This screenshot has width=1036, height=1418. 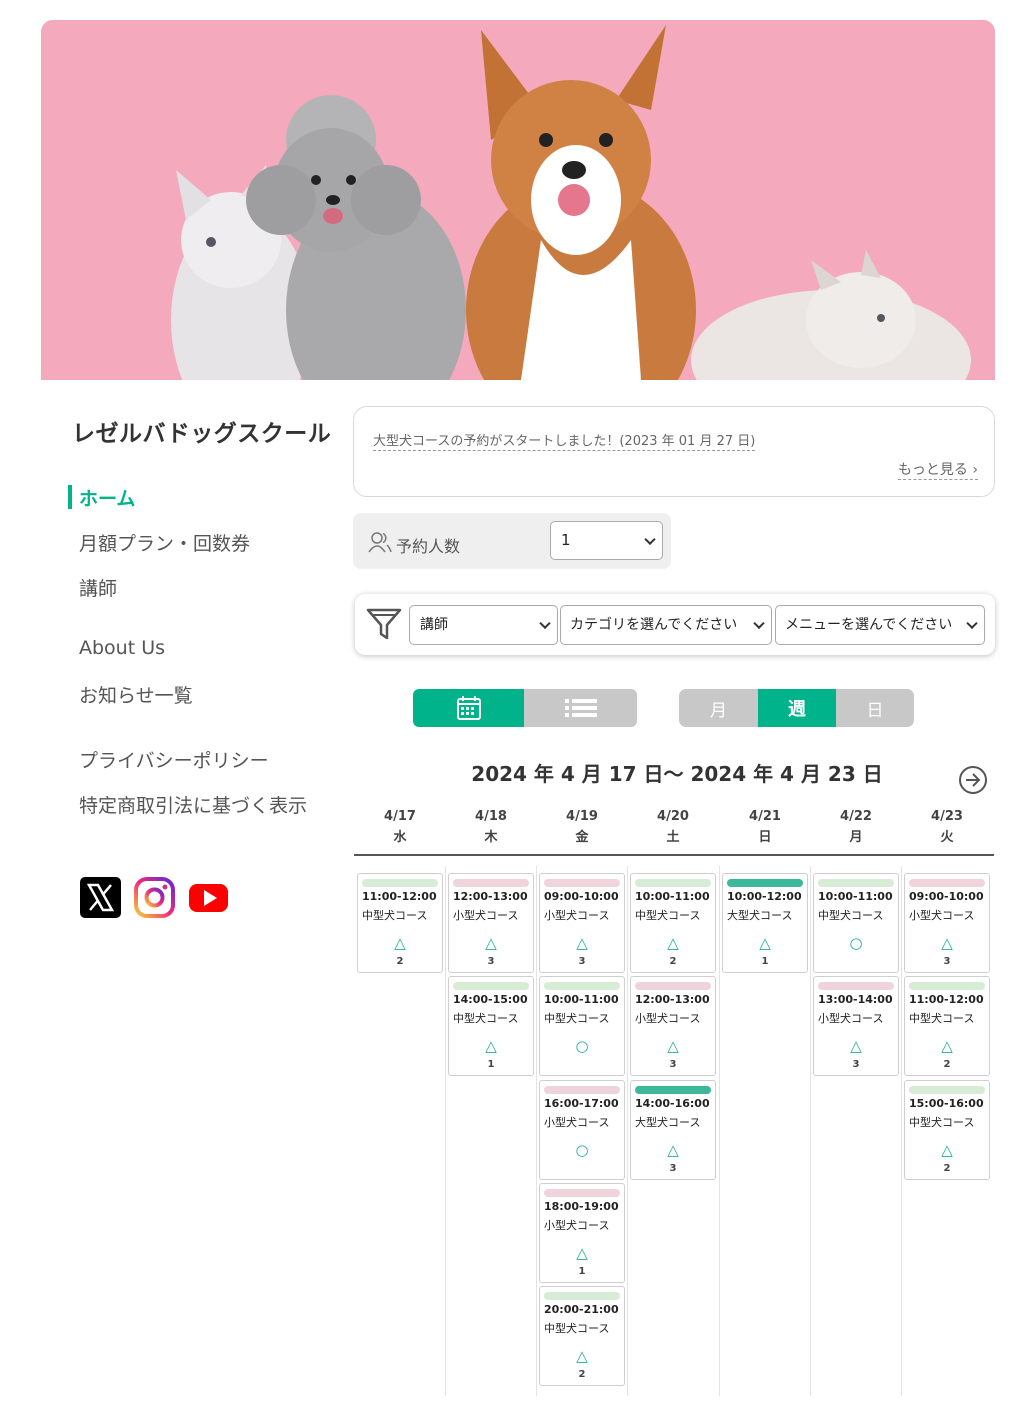 I want to click on day-of-week: 金, so click(x=582, y=837).